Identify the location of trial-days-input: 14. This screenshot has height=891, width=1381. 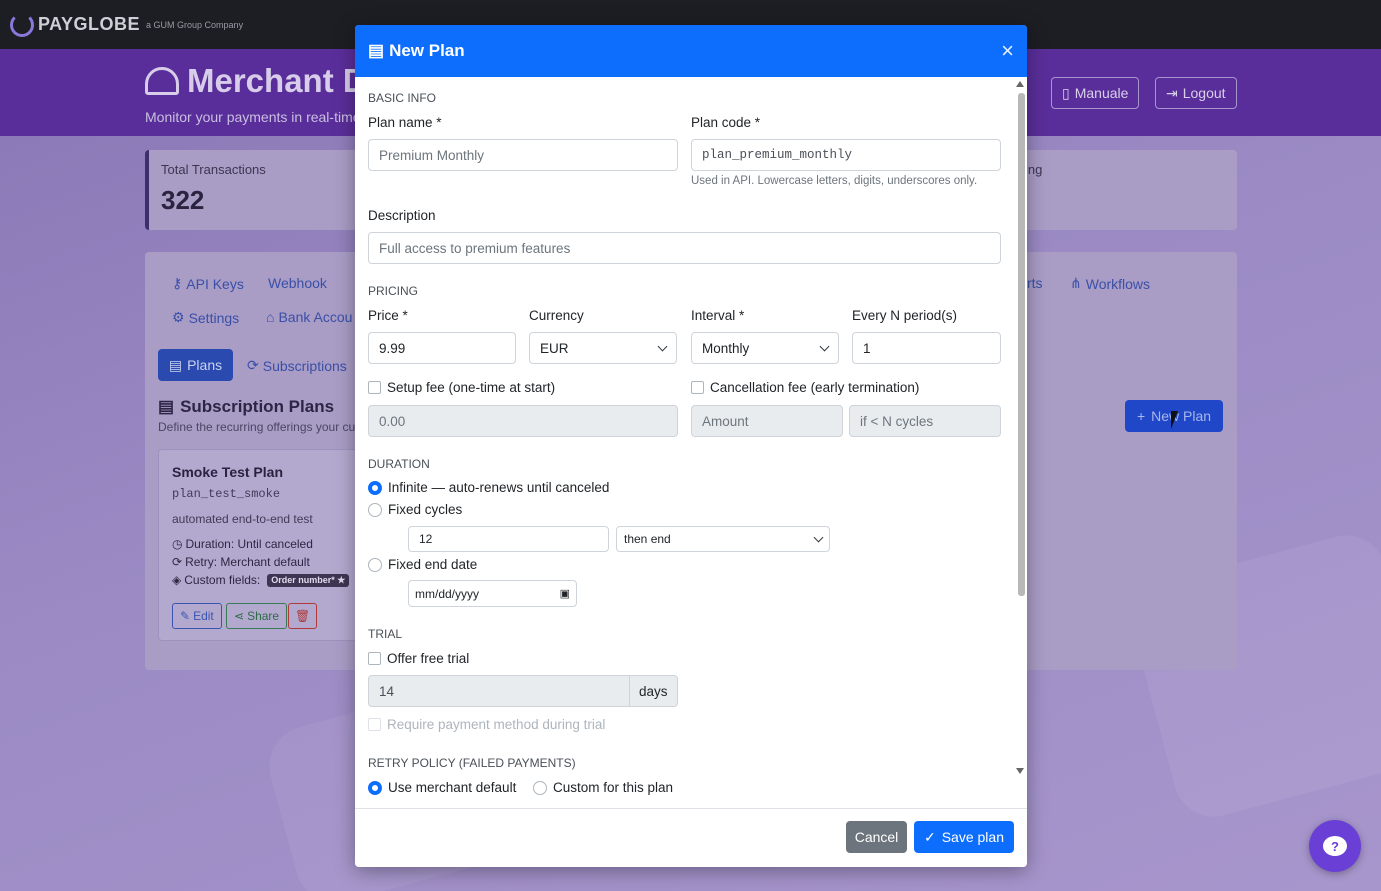
(499, 691).